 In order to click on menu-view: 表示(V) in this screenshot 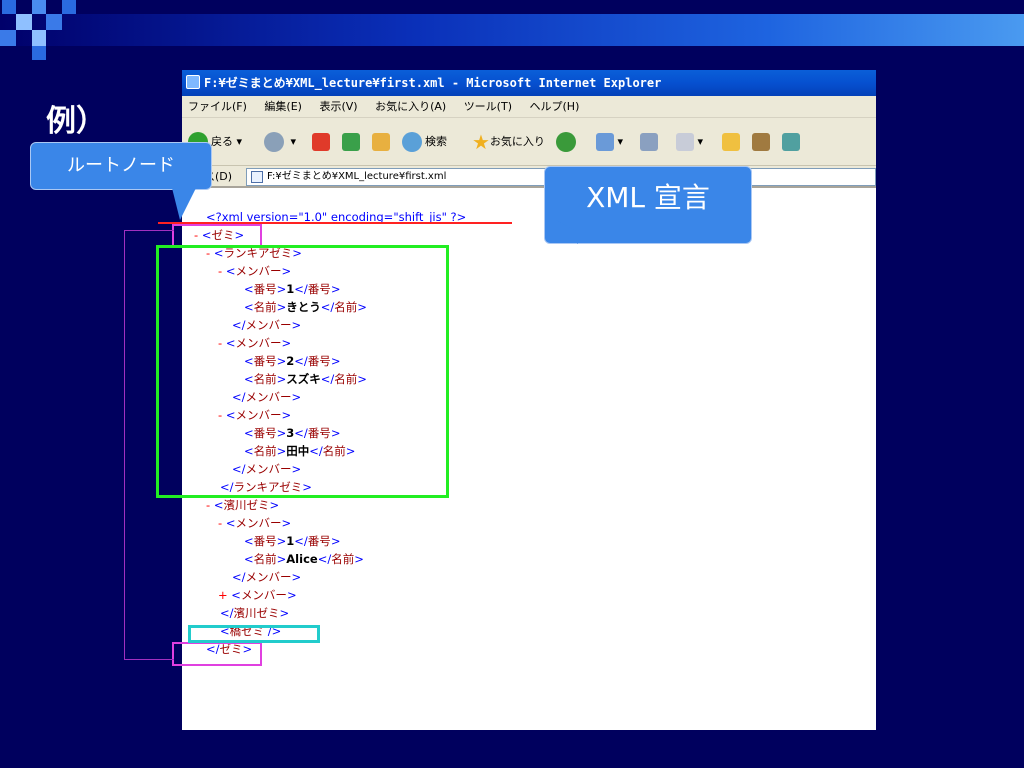, I will do `click(338, 106)`.